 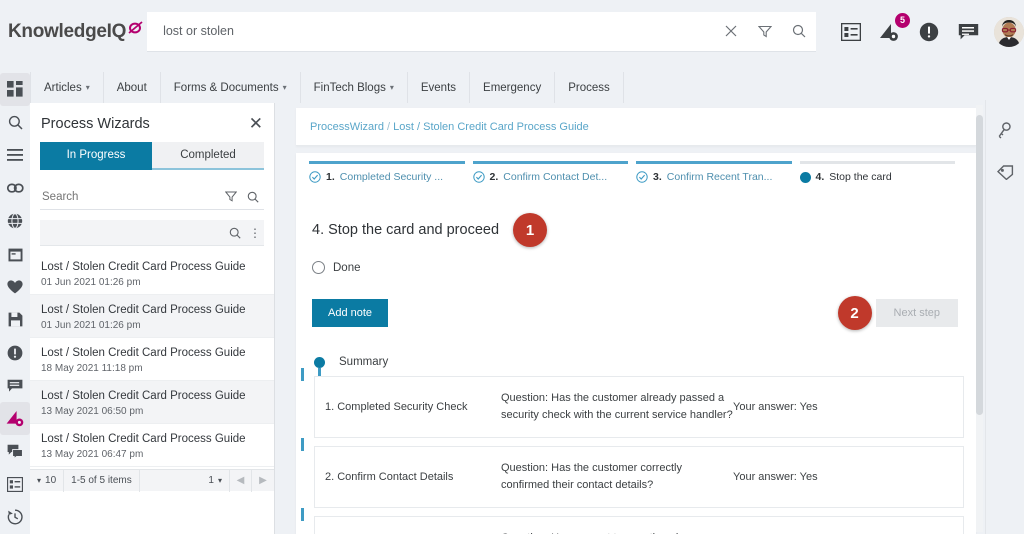 What do you see at coordinates (152, 122) in the screenshot?
I see `panel-header: Process Wizards ✕` at bounding box center [152, 122].